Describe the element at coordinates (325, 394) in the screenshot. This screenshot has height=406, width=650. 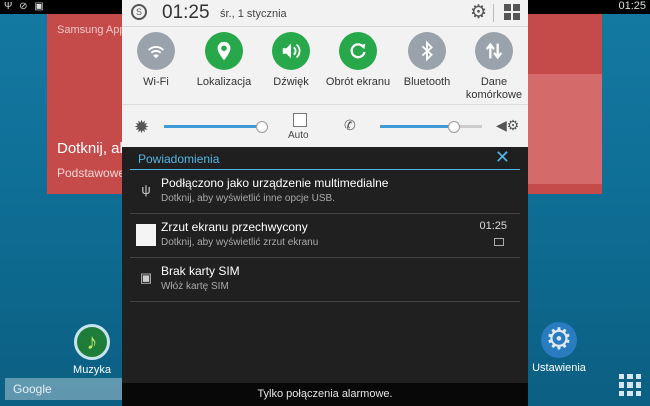
I see `emergency-calls-footer: Tylko połączenia alarmowe.` at that location.